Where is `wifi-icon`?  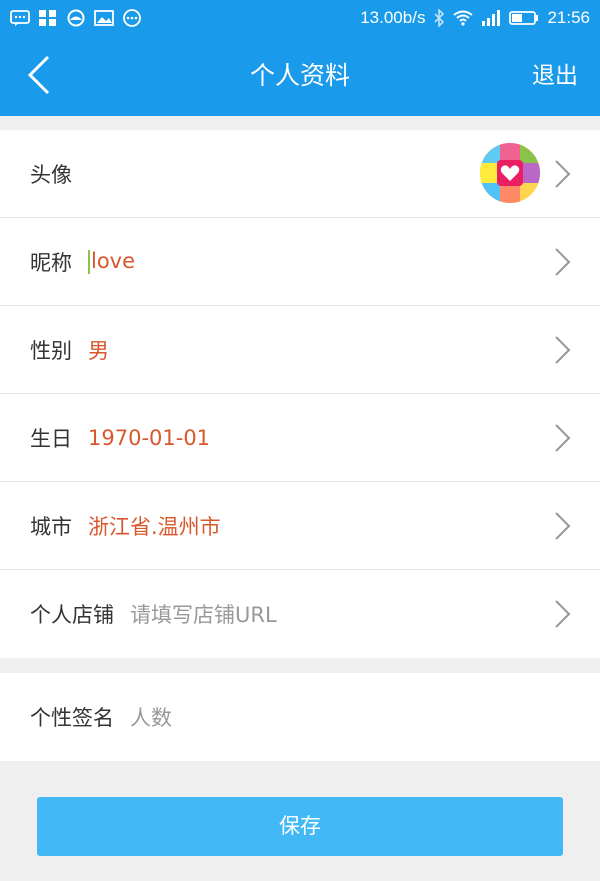 wifi-icon is located at coordinates (463, 18).